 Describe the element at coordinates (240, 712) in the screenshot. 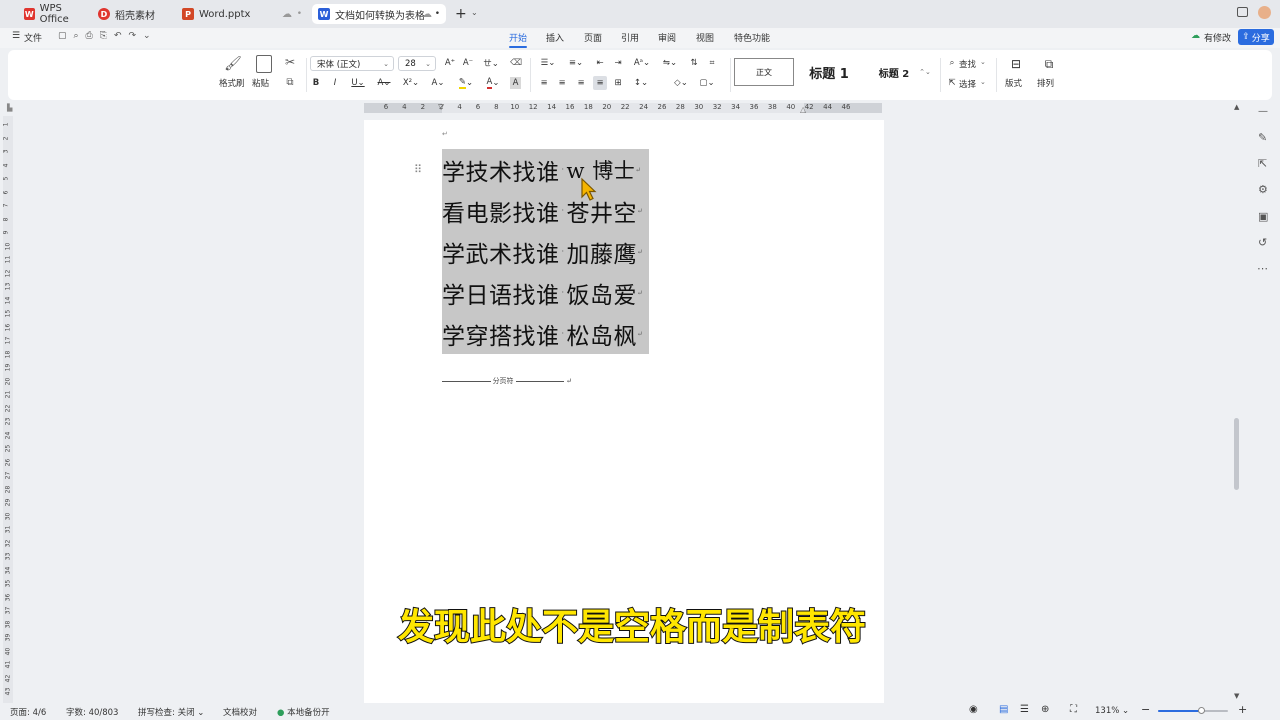

I see `proofread-button: 文档校对` at that location.